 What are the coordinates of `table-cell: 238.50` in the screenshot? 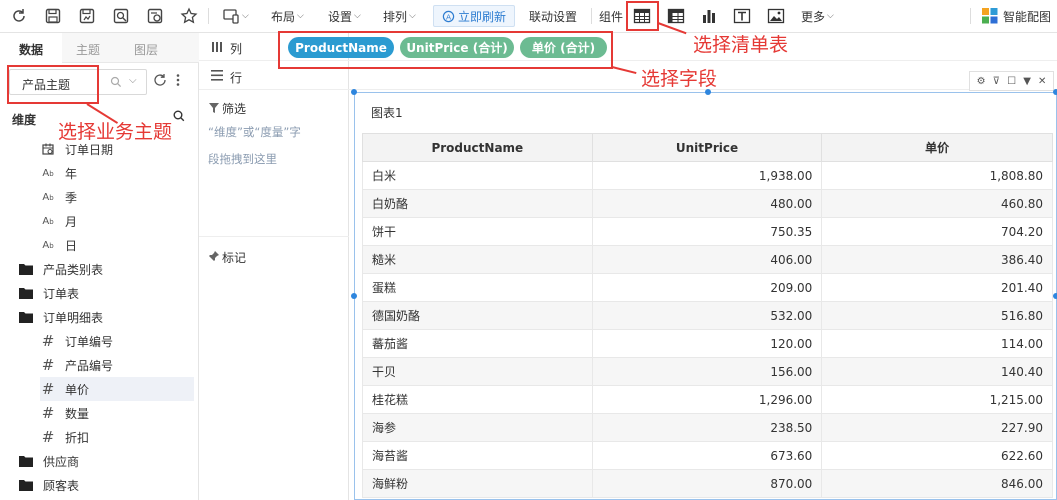 It's located at (707, 427).